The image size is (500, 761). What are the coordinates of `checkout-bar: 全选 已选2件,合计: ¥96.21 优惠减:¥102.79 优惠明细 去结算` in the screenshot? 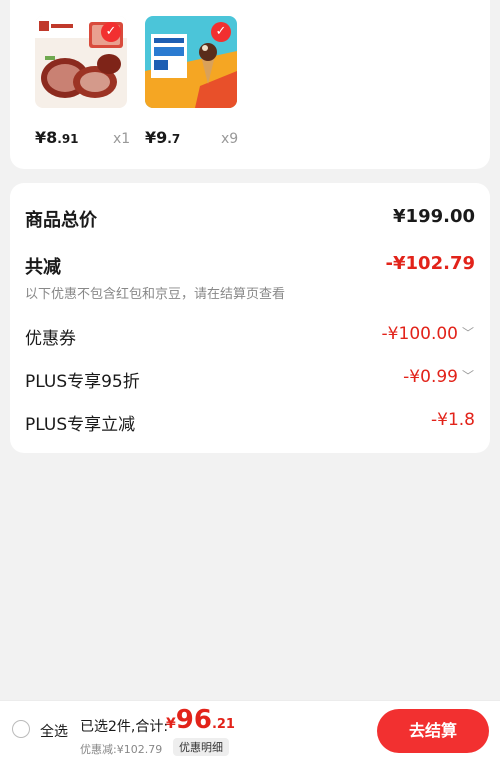 It's located at (250, 730).